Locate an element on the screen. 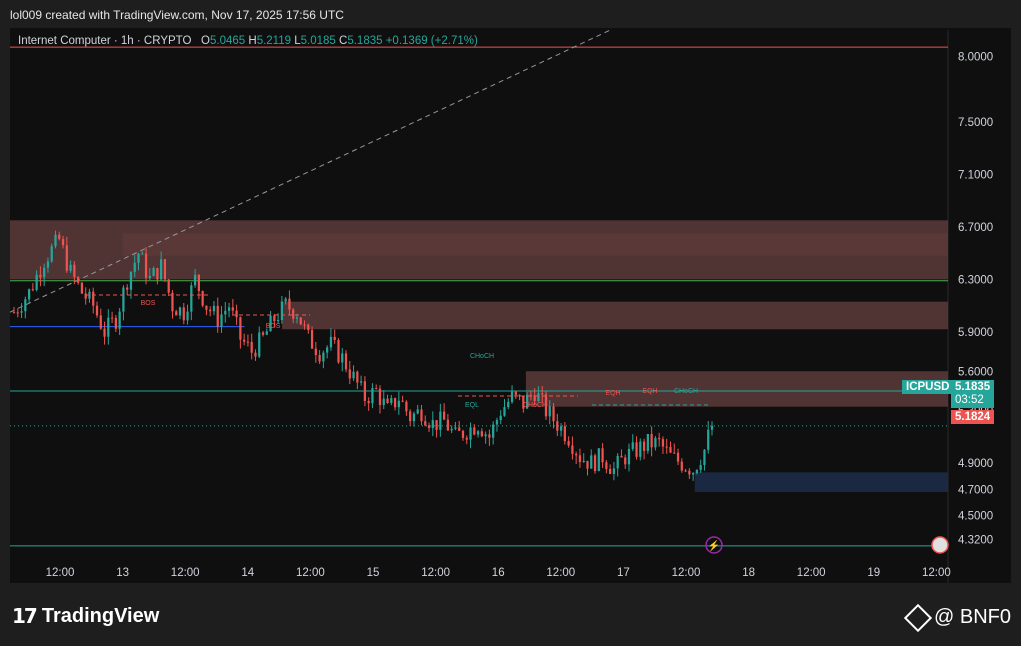  lightning-glyph: ⚡ is located at coordinates (714, 545).